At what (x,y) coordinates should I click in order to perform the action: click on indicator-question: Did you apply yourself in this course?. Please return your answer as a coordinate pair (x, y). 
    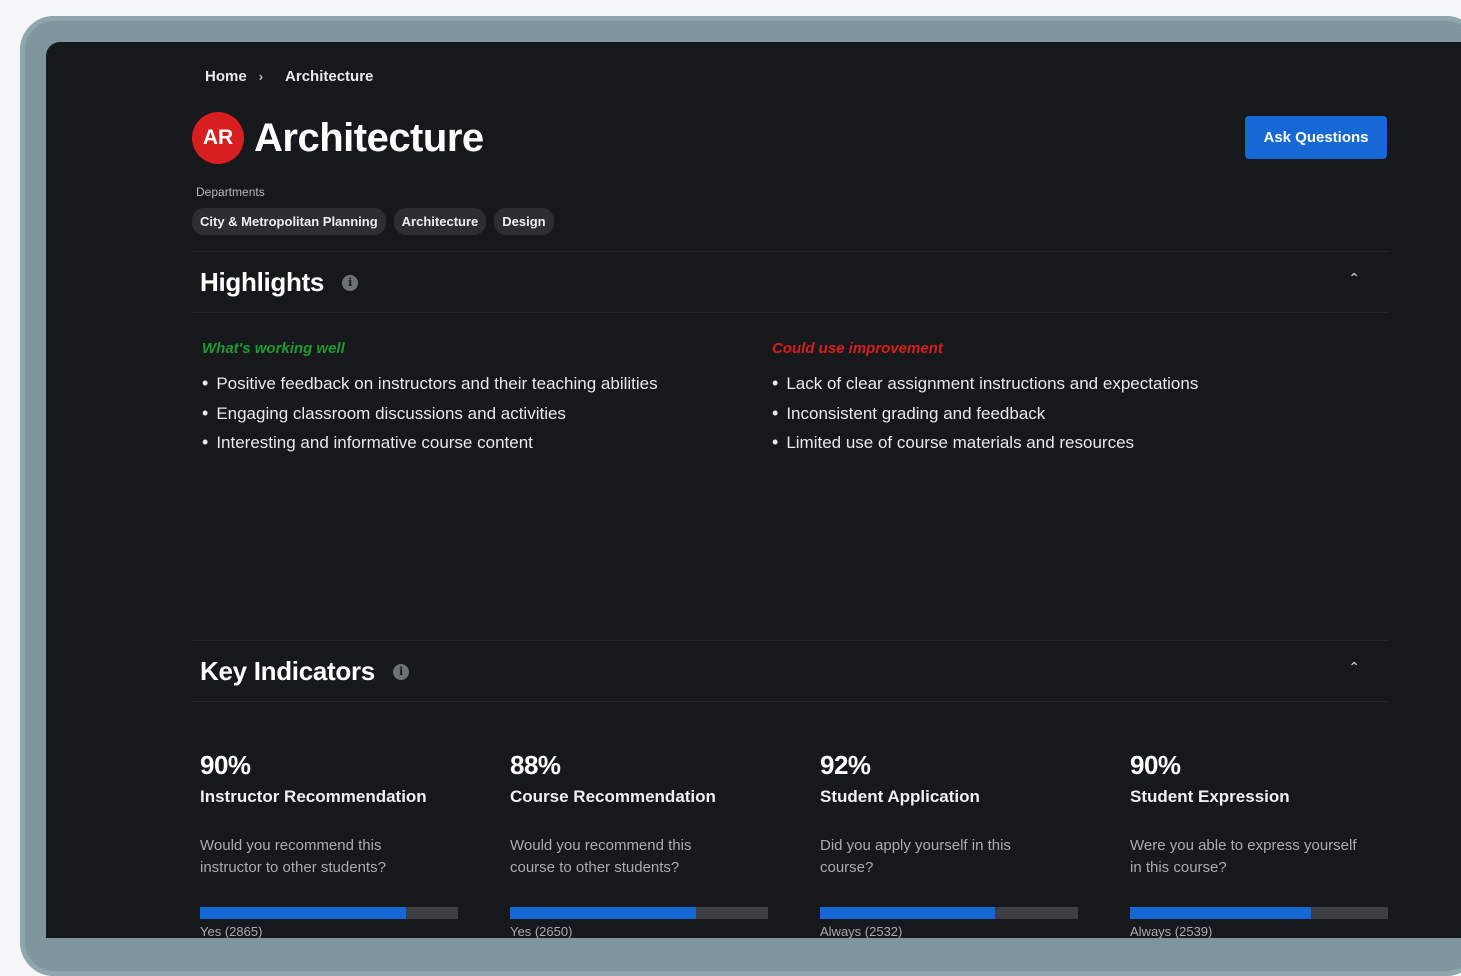
    Looking at the image, I should click on (915, 856).